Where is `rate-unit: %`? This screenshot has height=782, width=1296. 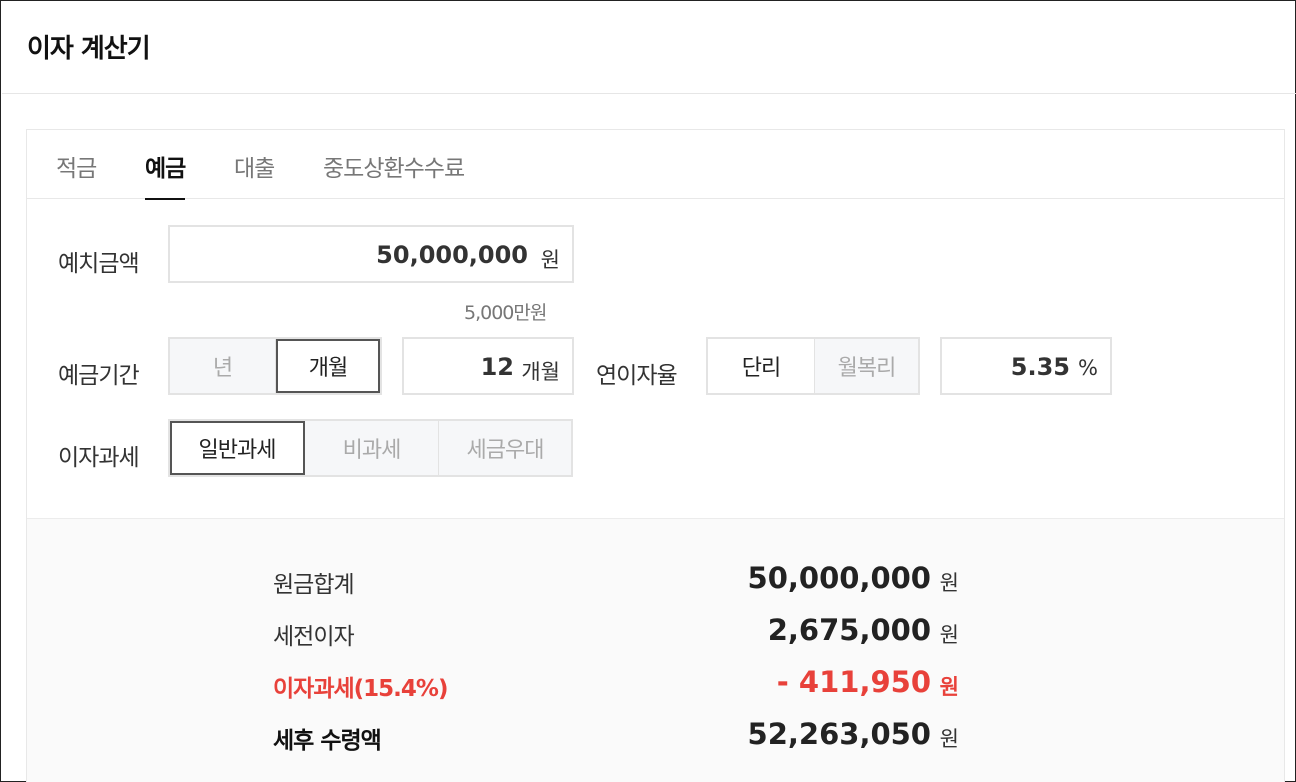 rate-unit: % is located at coordinates (1088, 368).